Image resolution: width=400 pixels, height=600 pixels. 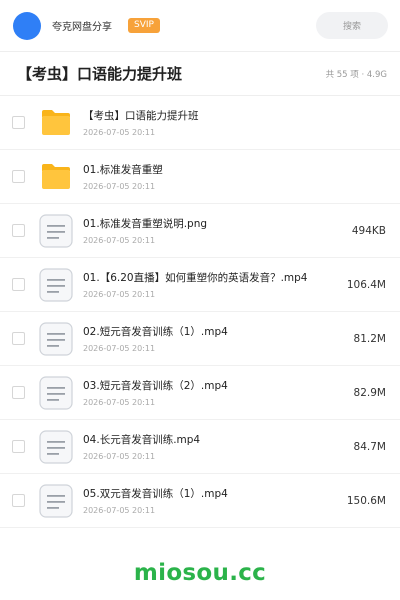 I want to click on file-size: 81.2M, so click(x=369, y=338).